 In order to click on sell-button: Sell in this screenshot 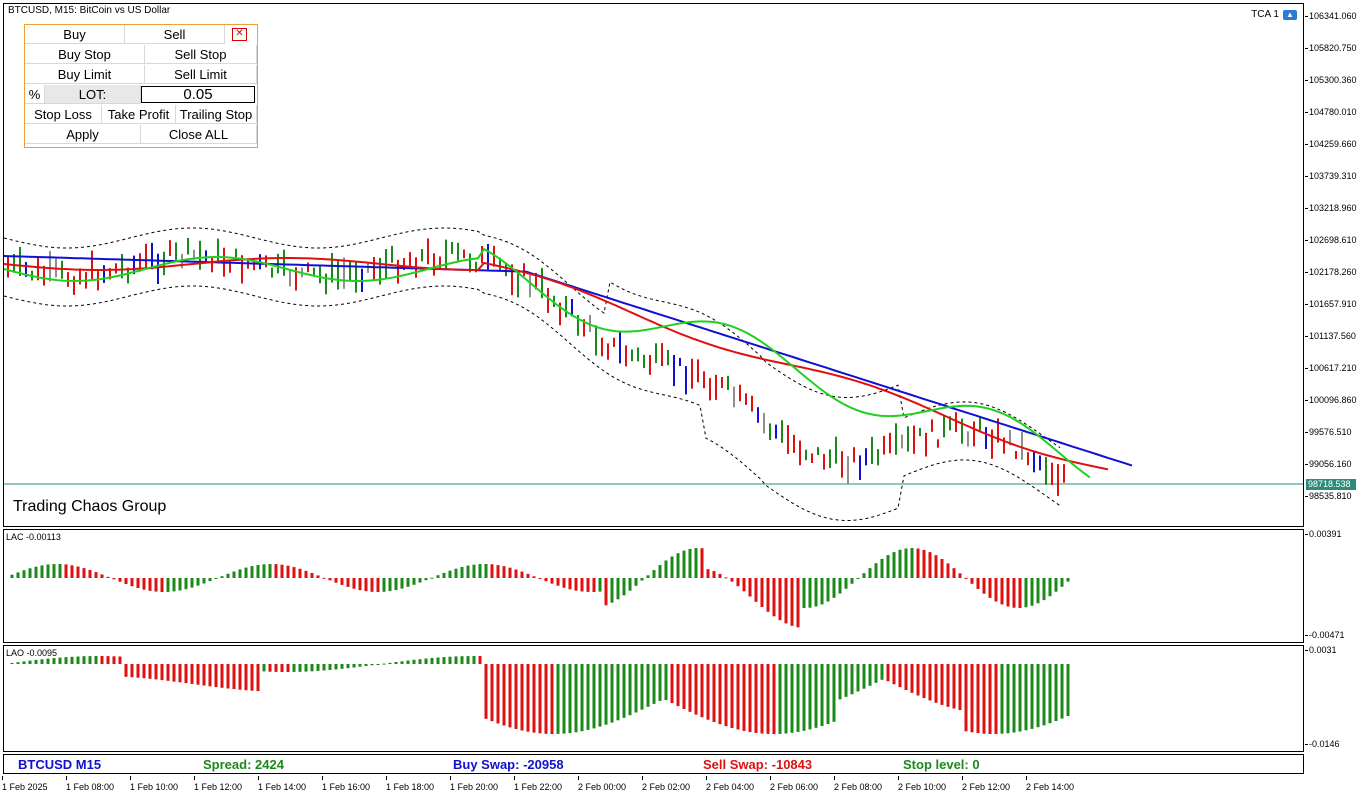, I will do `click(175, 34)`.